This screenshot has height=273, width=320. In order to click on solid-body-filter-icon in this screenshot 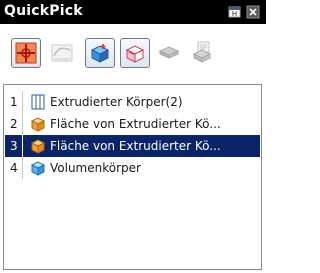, I will do `click(100, 53)`.